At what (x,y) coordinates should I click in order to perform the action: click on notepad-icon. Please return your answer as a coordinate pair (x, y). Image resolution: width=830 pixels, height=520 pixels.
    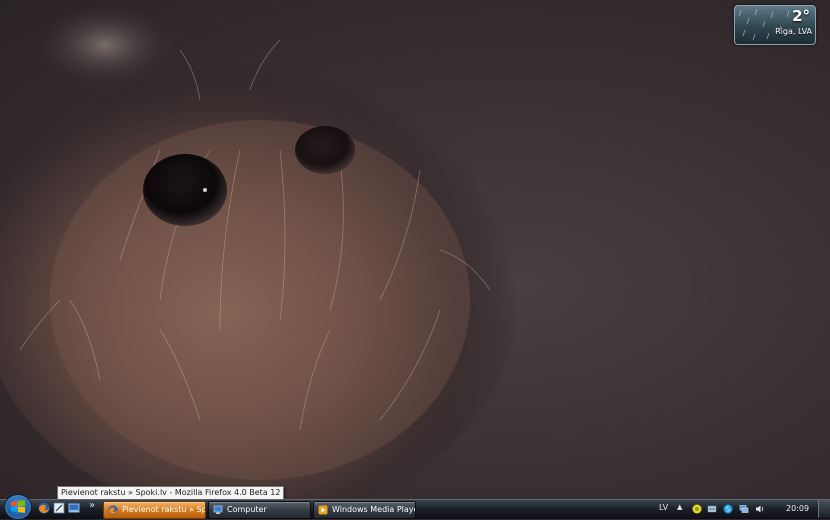
    Looking at the image, I should click on (59, 508).